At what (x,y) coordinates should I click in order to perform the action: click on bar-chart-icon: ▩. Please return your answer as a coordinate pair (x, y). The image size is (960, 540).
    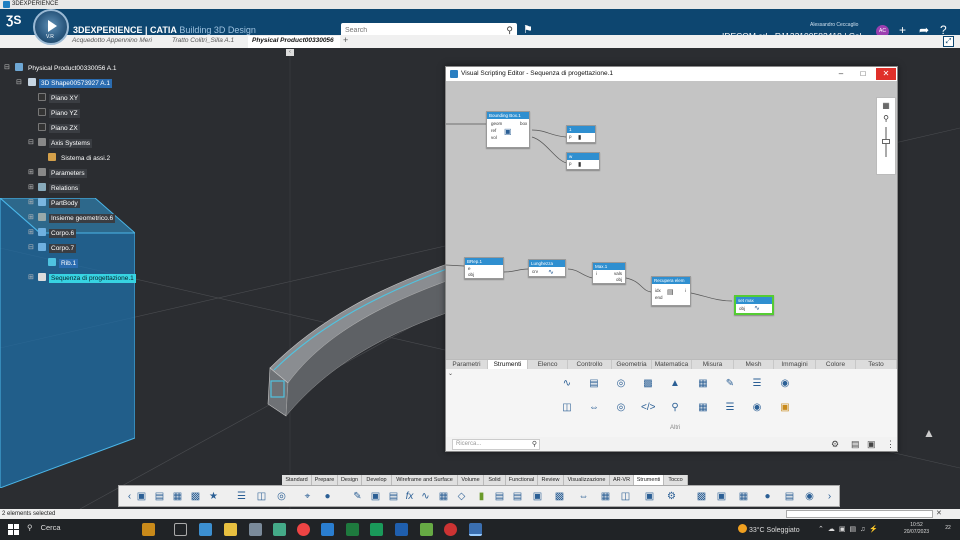
    Looking at the image, I should click on (648, 384).